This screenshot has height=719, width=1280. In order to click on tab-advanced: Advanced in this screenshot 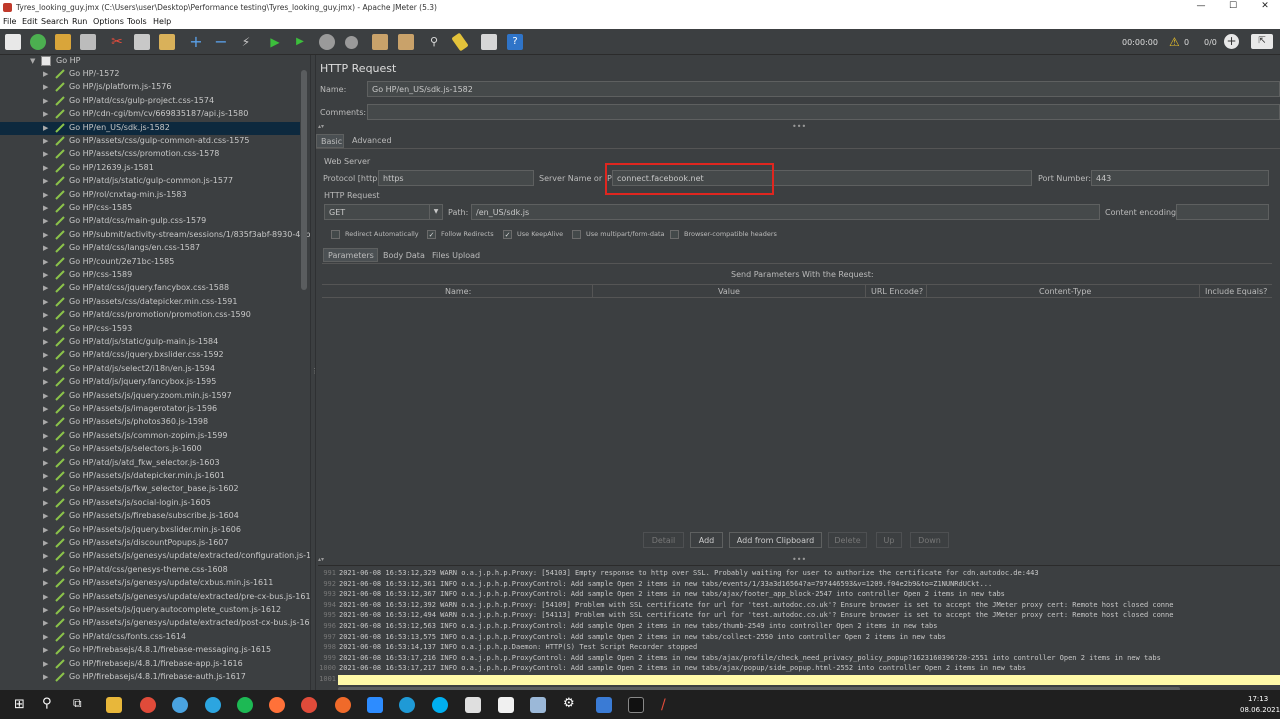, I will do `click(369, 141)`.